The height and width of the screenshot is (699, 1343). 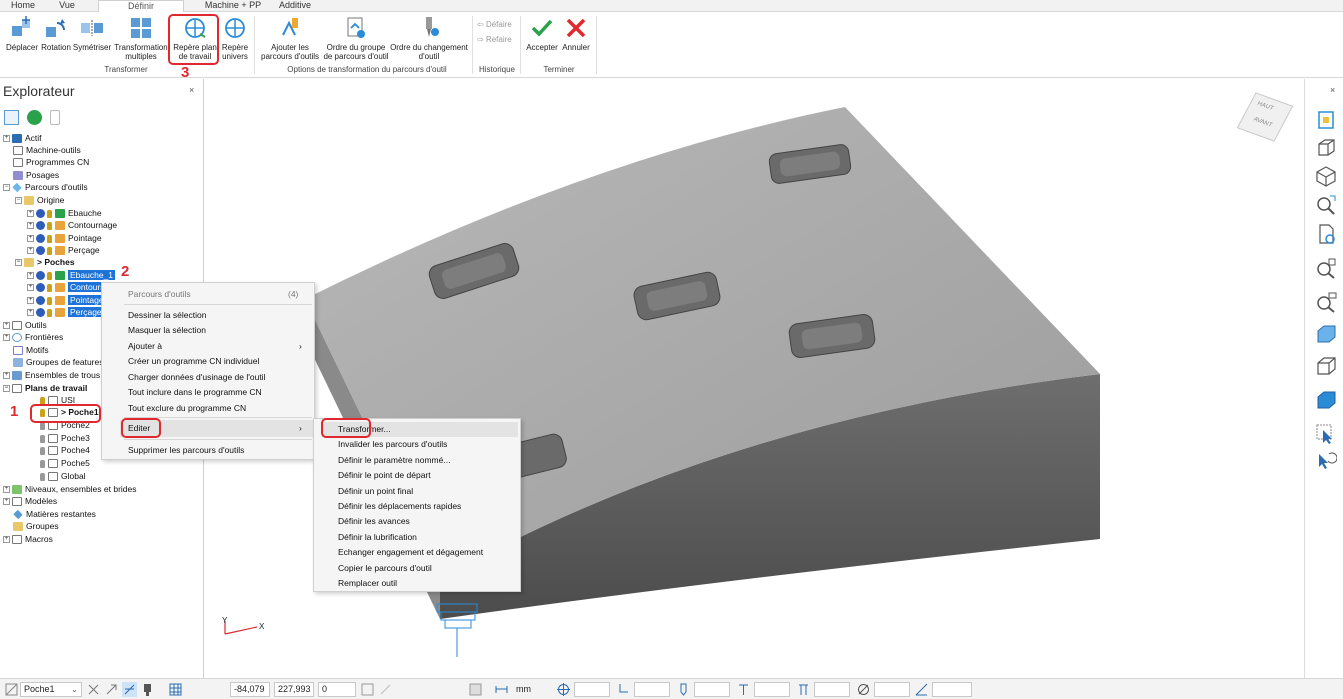 I want to click on submenu-item-remplacer-outil: Remplacer outil, so click(x=367, y=583).